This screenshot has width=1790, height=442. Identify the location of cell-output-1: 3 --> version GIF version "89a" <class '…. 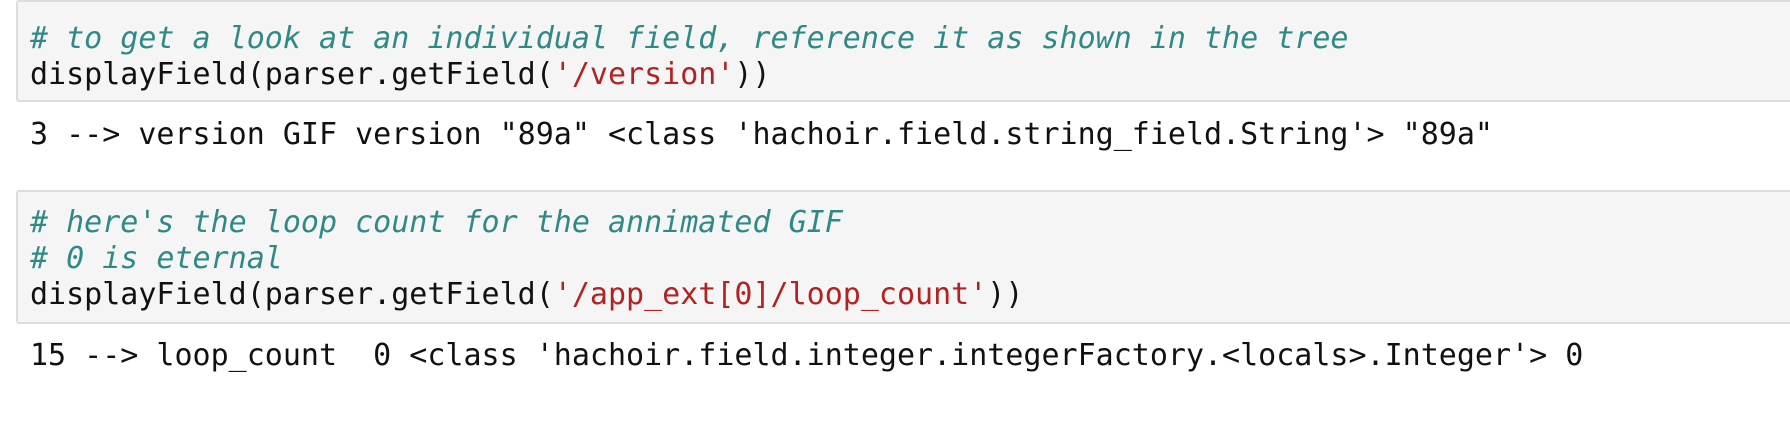
(761, 134).